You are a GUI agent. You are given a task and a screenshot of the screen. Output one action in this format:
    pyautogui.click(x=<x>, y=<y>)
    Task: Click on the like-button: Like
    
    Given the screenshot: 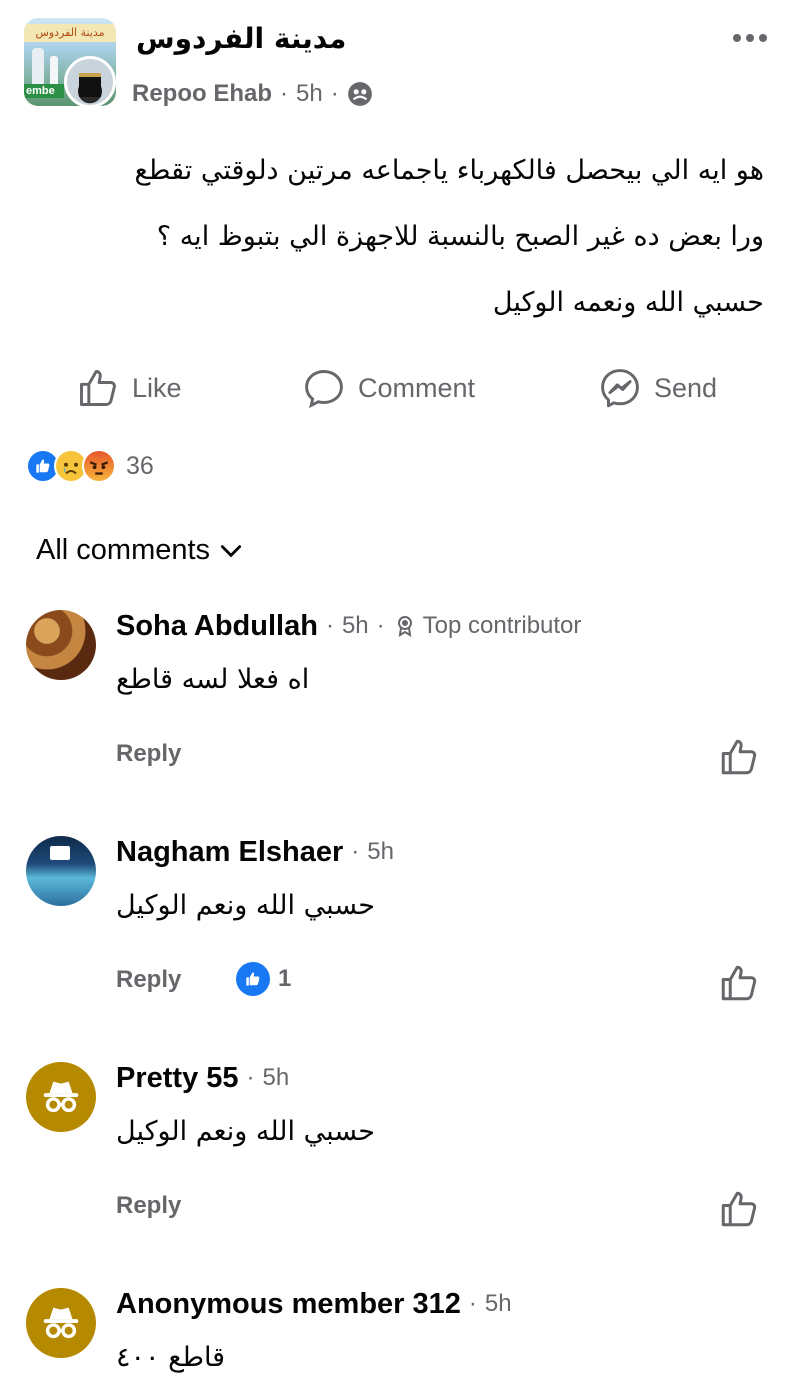 What is the action you would take?
    pyautogui.click(x=129, y=388)
    